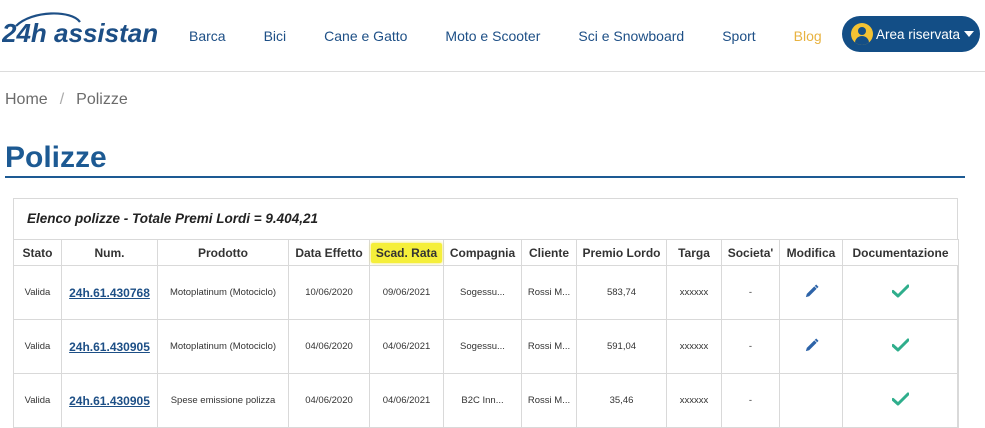  I want to click on cell-prodotto: Spese emissione polizza, so click(223, 400).